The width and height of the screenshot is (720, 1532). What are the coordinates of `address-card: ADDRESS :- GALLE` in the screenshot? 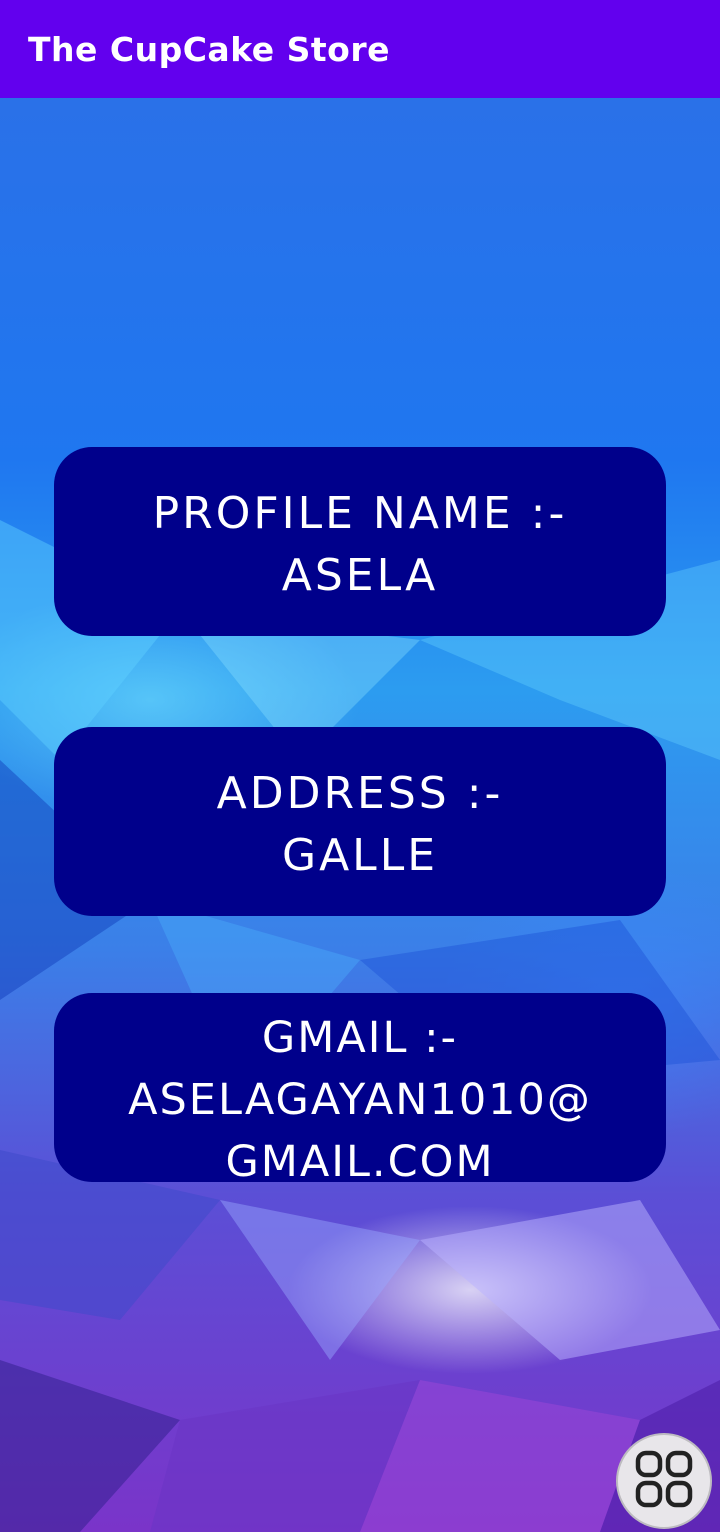 It's located at (360, 821).